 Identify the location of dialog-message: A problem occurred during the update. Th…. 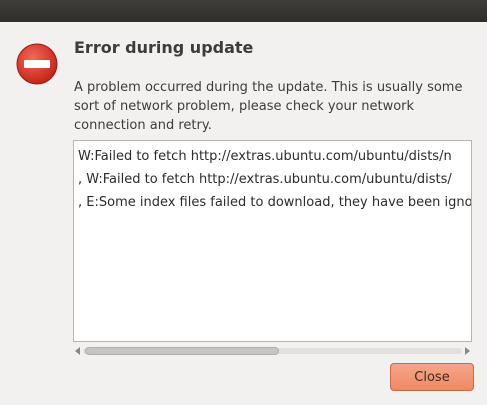
(268, 106).